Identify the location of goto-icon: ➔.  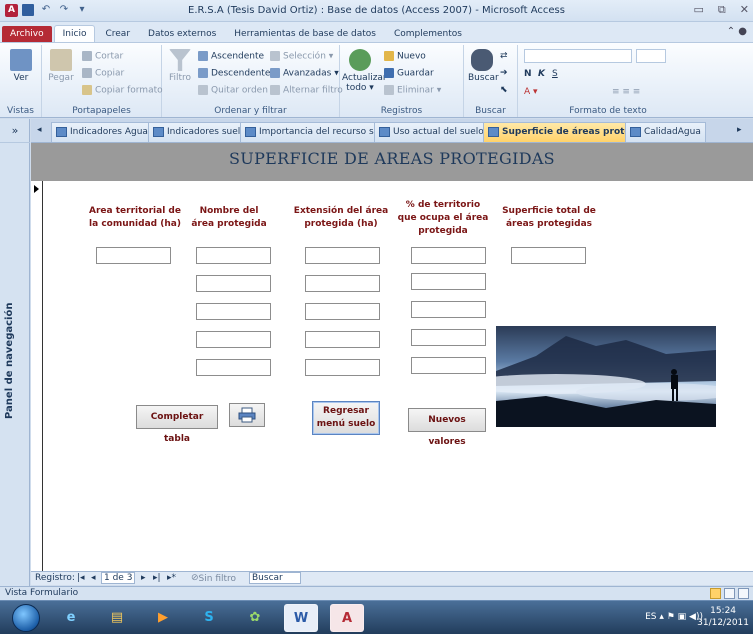
(504, 73).